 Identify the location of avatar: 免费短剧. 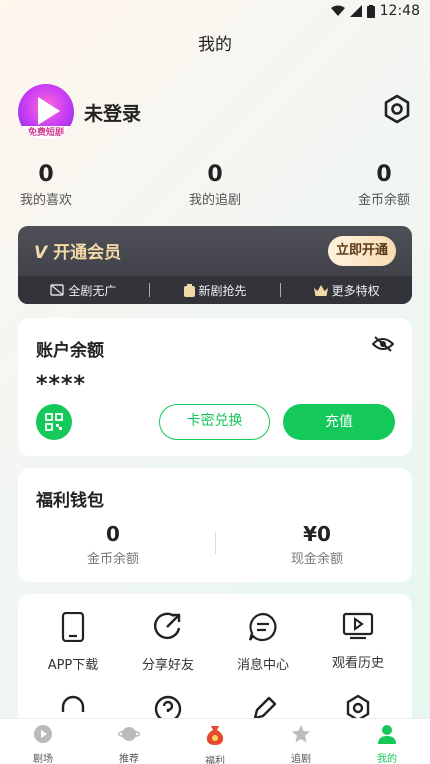
(46, 112).